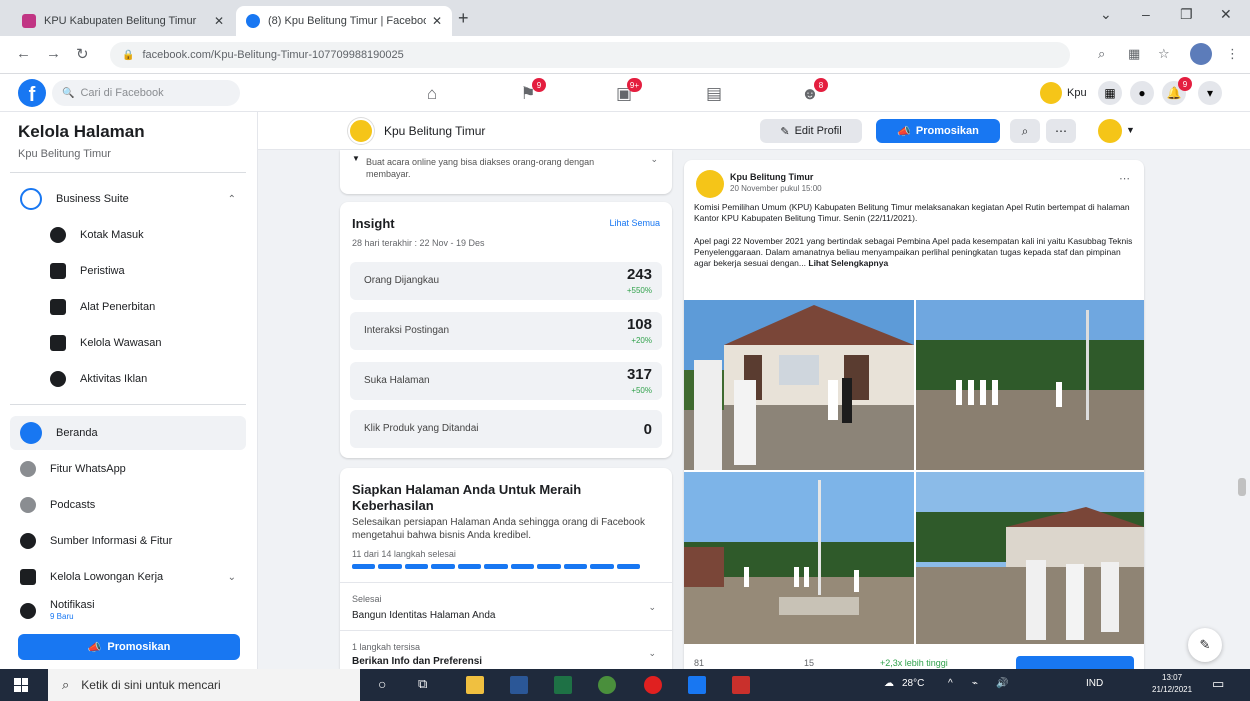 This screenshot has height=701, width=1250. Describe the element at coordinates (128, 343) in the screenshot. I see `sidebar-item-insights: Kelola Wawasan` at that location.